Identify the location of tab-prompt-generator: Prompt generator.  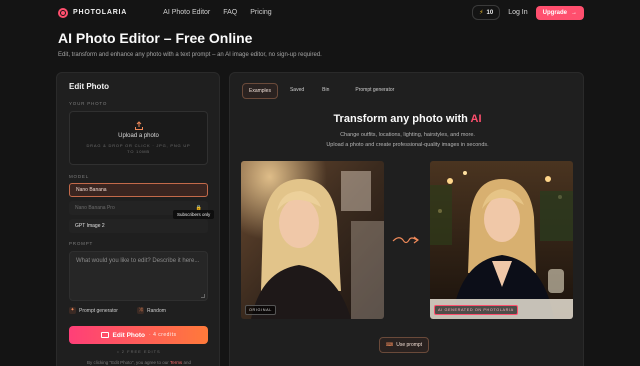
(374, 91).